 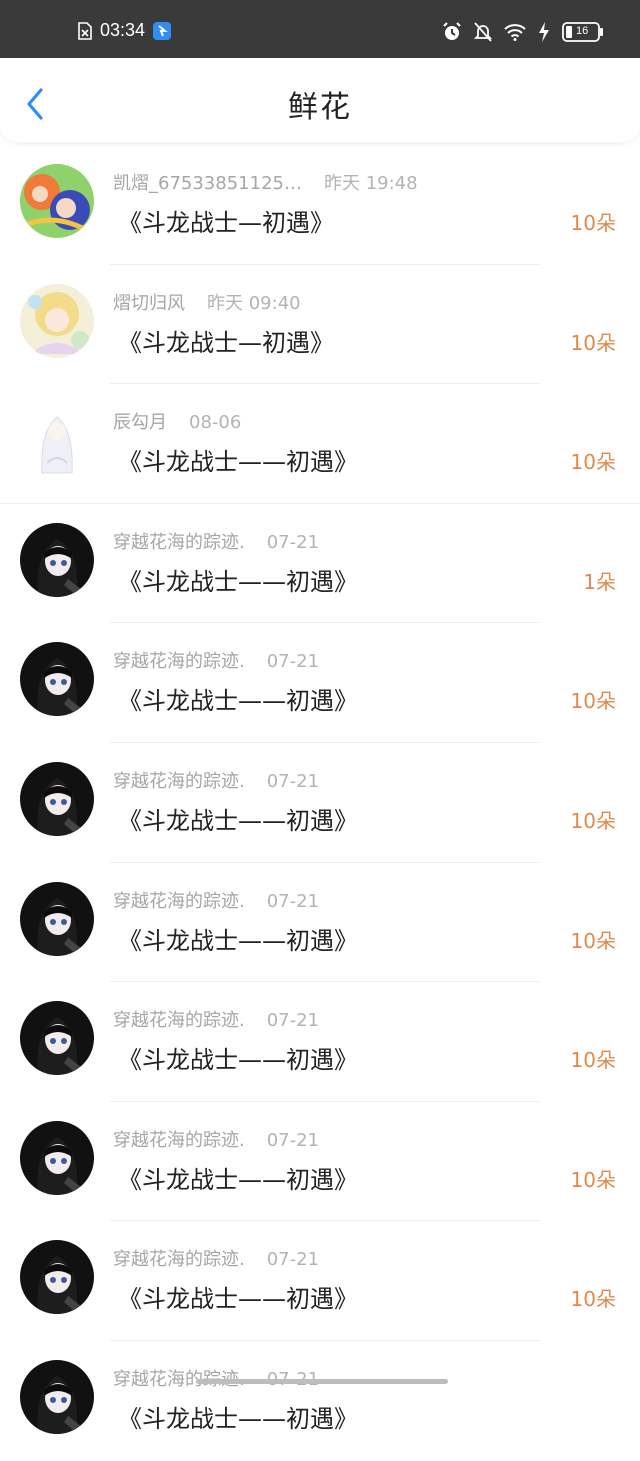 I want to click on battery-level: 16, so click(x=582, y=31).